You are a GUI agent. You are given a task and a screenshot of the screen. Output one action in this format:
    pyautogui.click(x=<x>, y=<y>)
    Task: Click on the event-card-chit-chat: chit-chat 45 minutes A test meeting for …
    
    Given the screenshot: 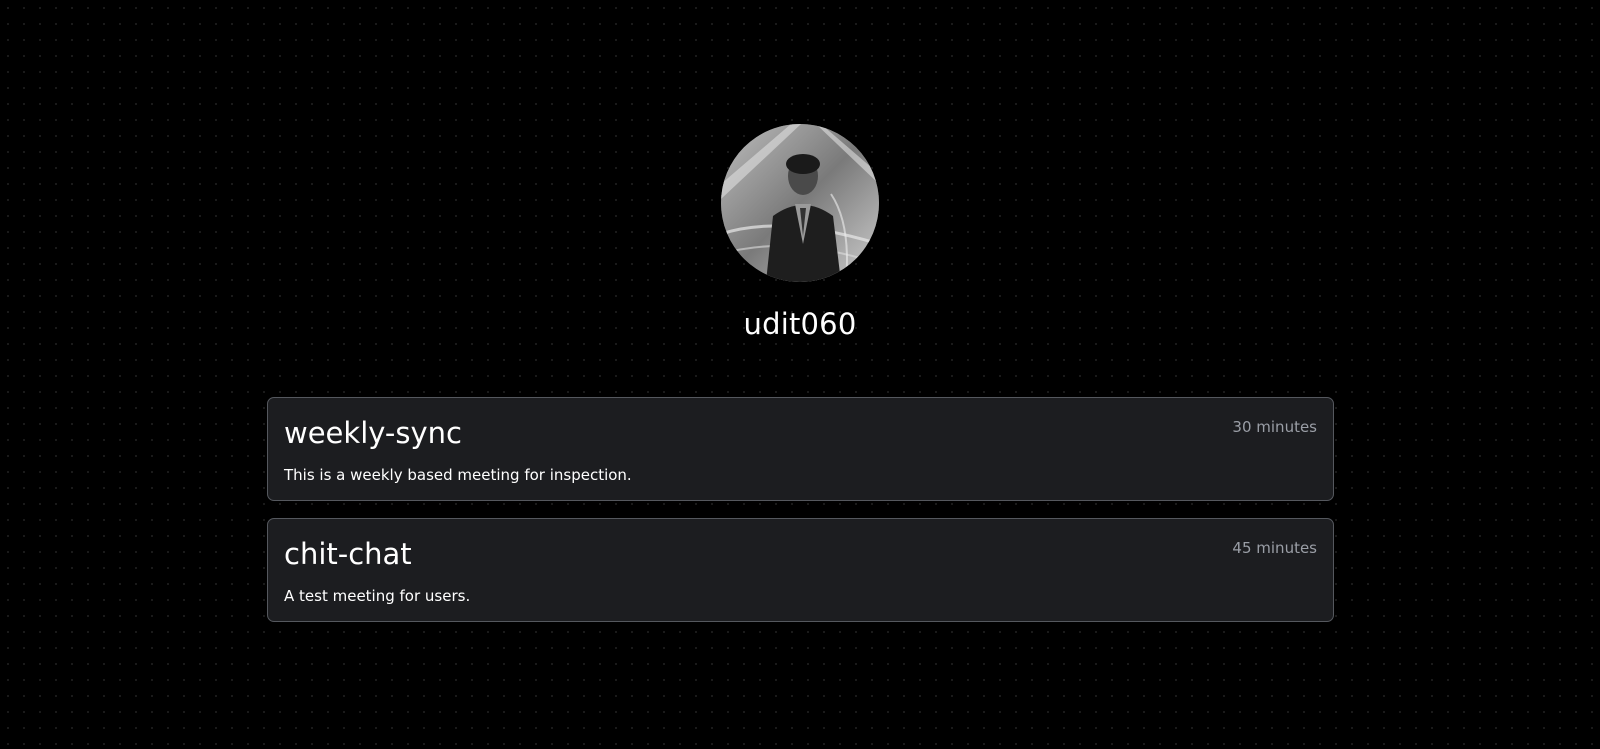 What is the action you would take?
    pyautogui.click(x=800, y=570)
    